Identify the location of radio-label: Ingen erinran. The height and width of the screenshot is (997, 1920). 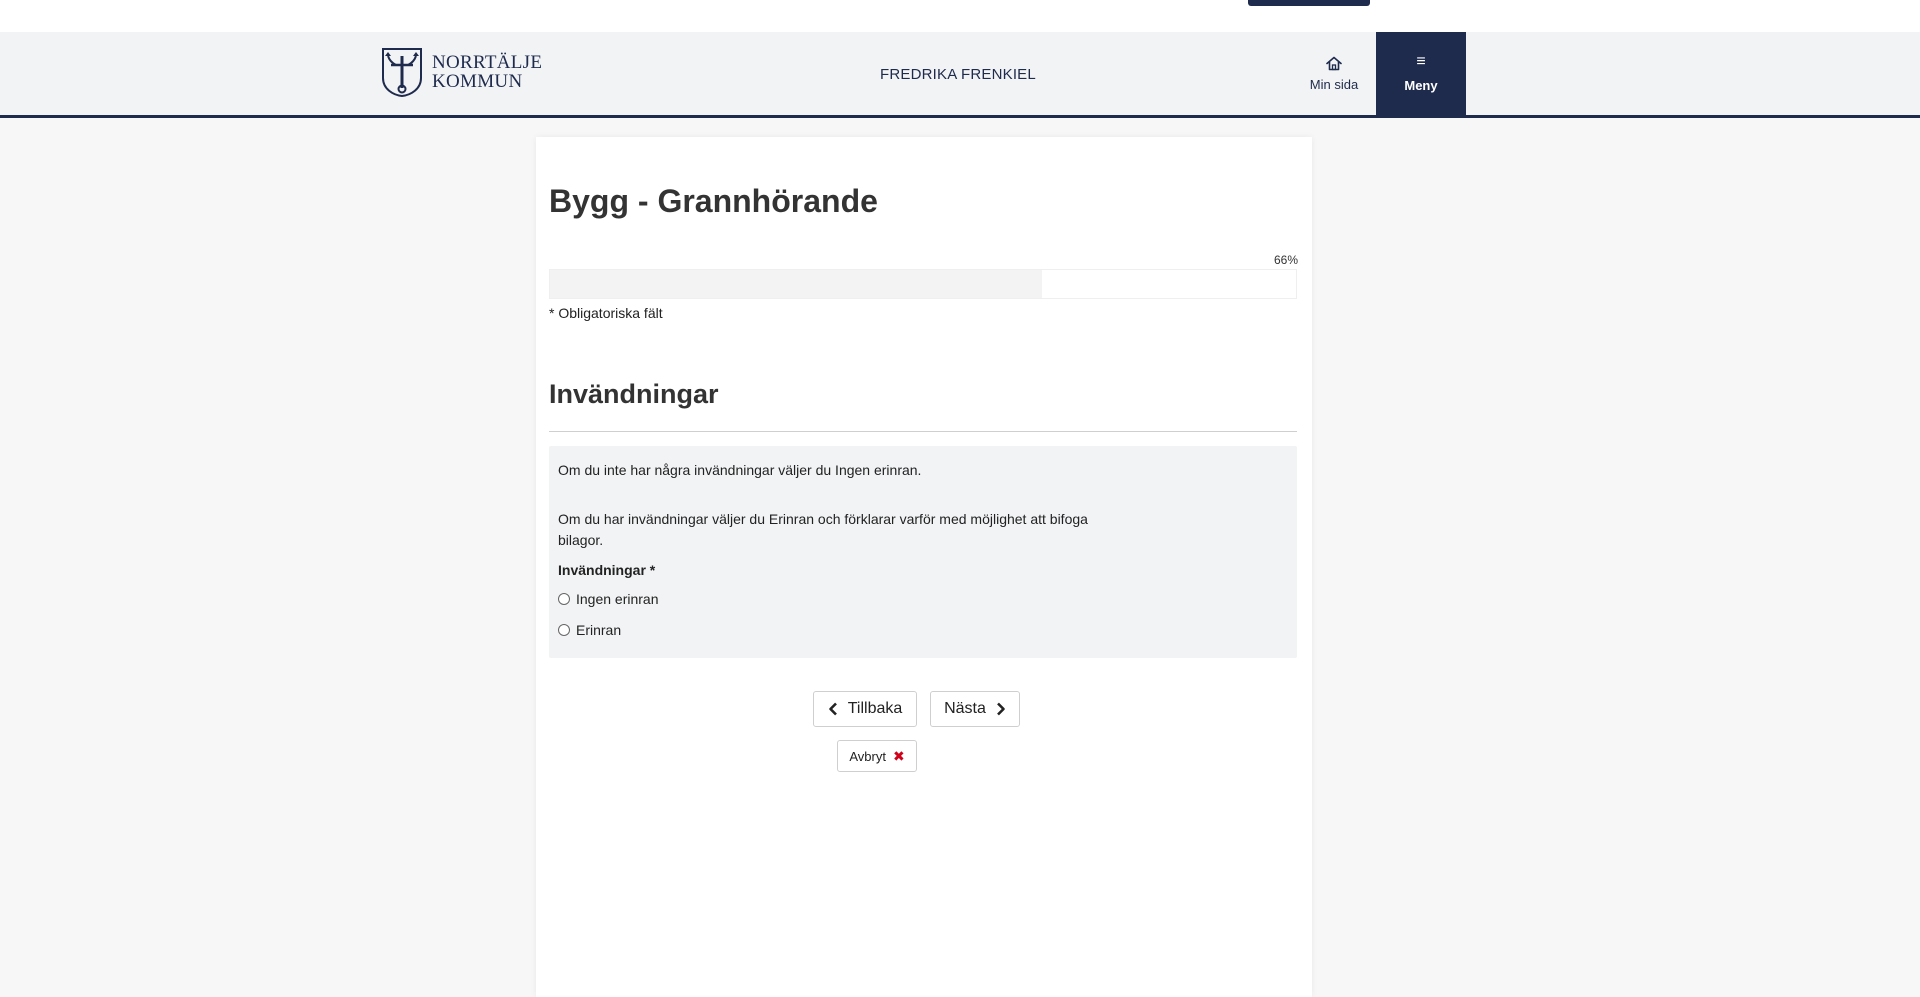
(617, 599).